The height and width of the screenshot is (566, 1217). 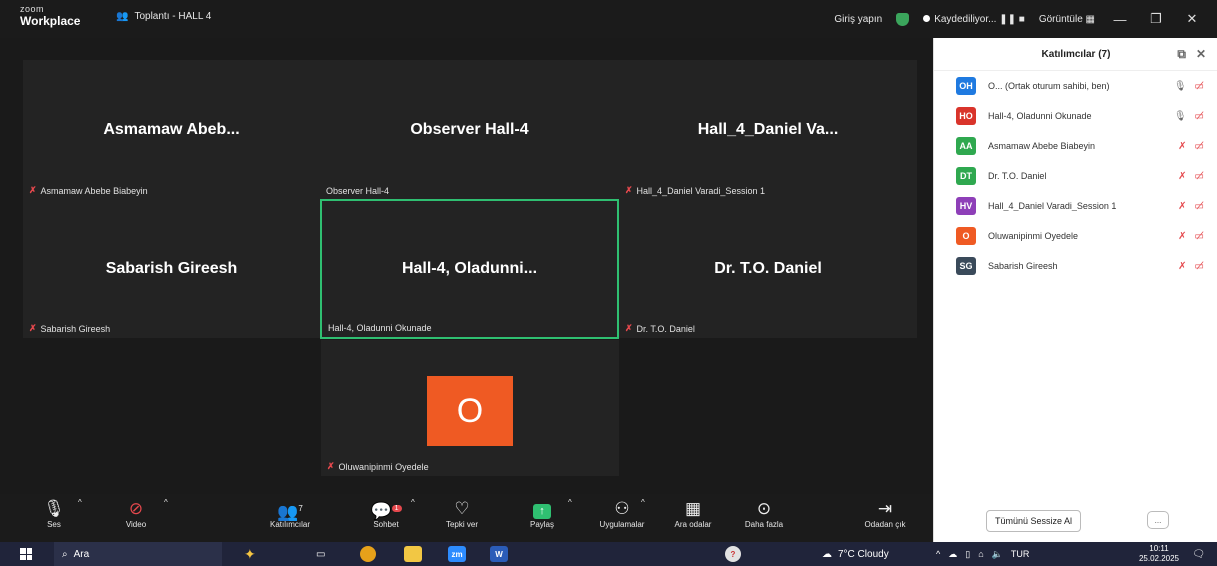 What do you see at coordinates (457, 554) in the screenshot?
I see `zoom-app: zm` at bounding box center [457, 554].